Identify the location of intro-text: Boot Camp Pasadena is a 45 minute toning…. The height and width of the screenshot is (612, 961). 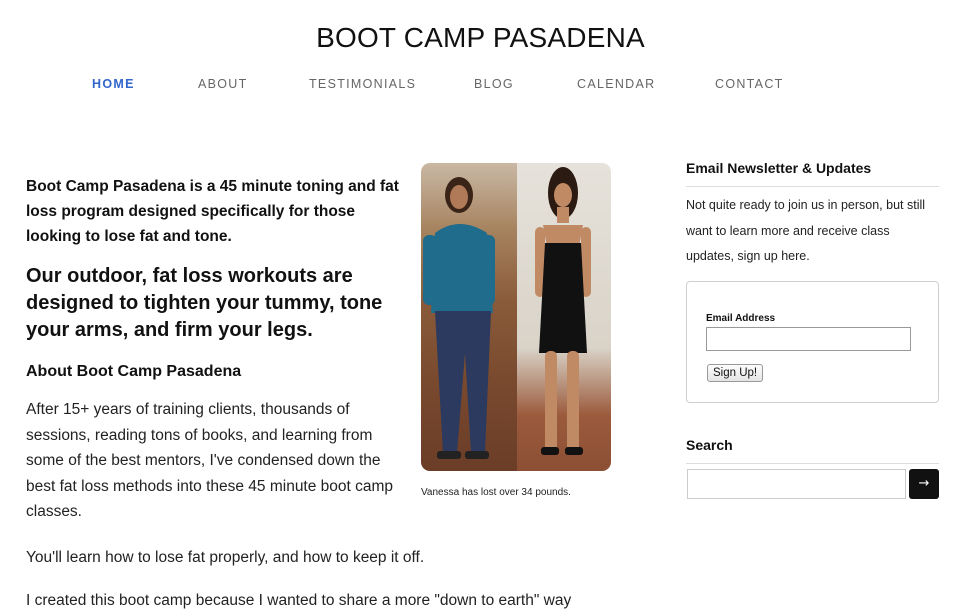
(212, 211).